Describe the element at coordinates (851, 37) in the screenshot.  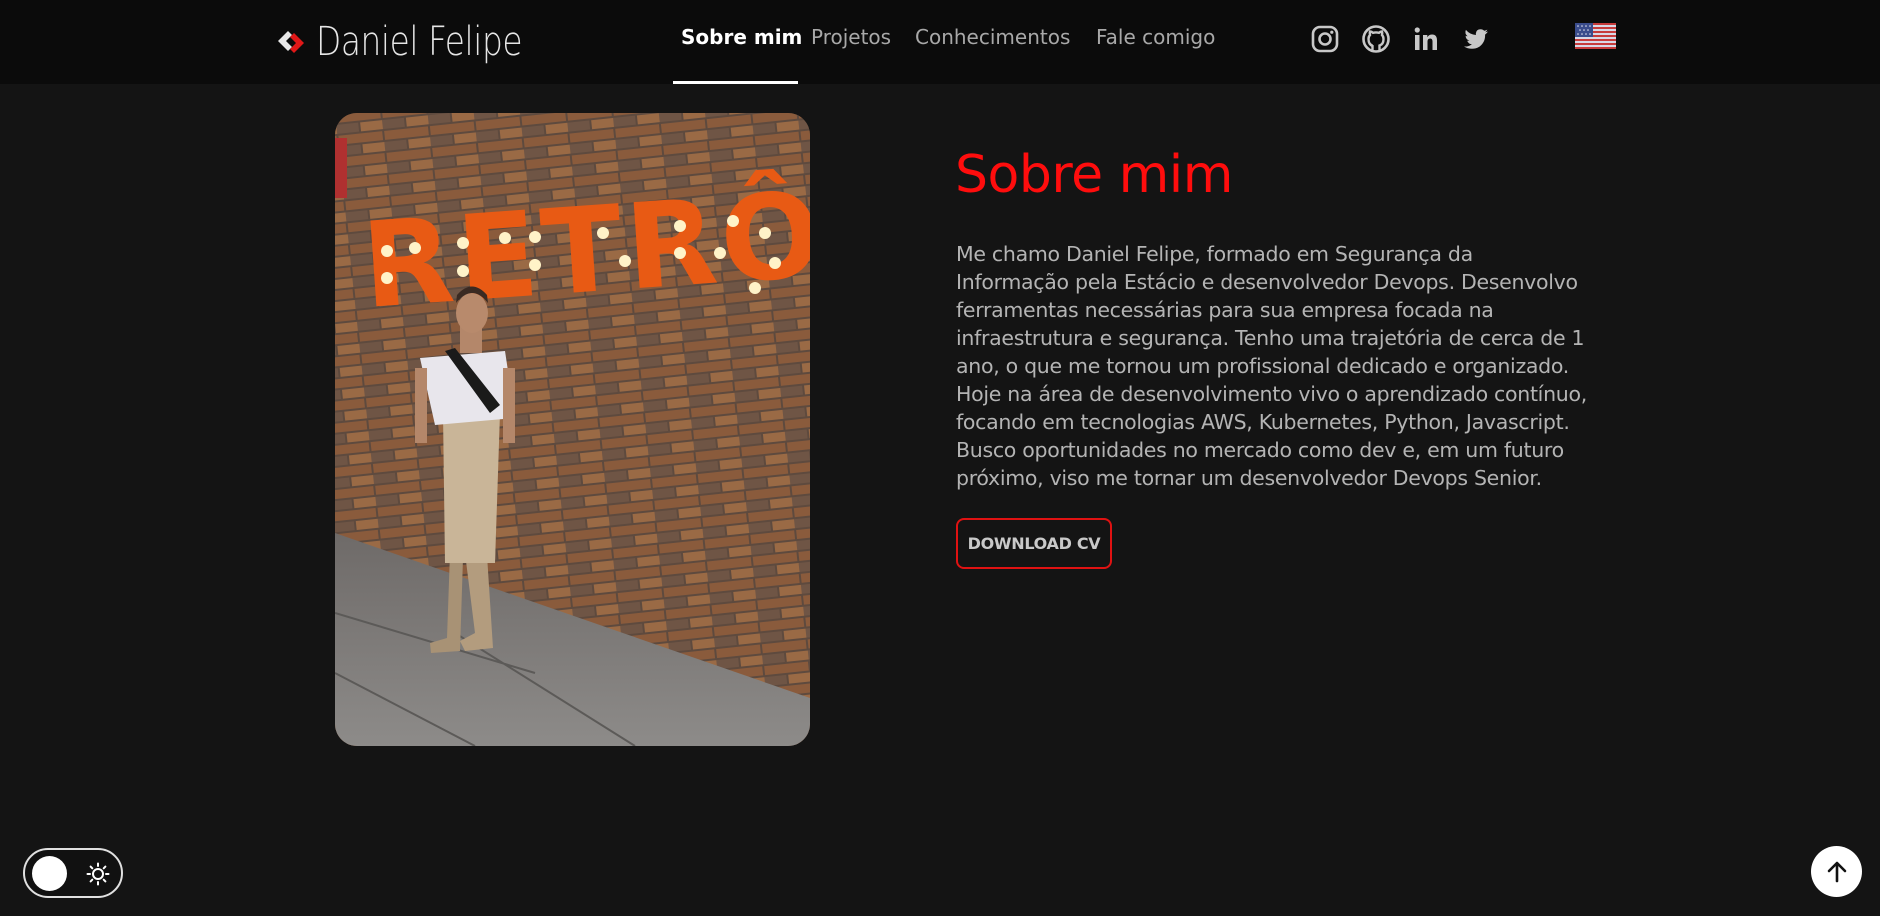
I see `nav-projetos: Projetos` at that location.